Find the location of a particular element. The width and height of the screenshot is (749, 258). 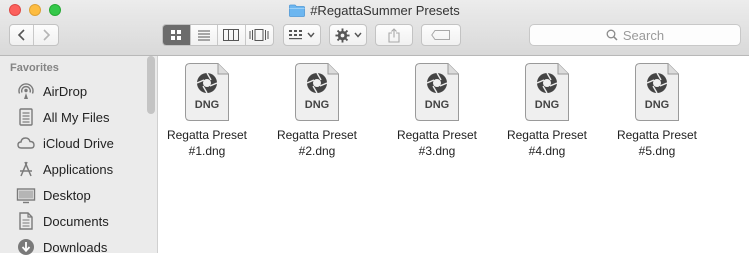

back-button is located at coordinates (22, 35).